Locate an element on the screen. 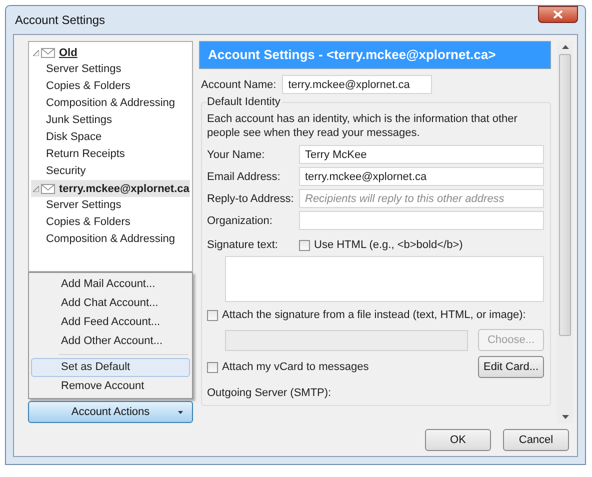 The width and height of the screenshot is (592, 477). input-field: terry.mckee@xplornet.ca is located at coordinates (421, 176).